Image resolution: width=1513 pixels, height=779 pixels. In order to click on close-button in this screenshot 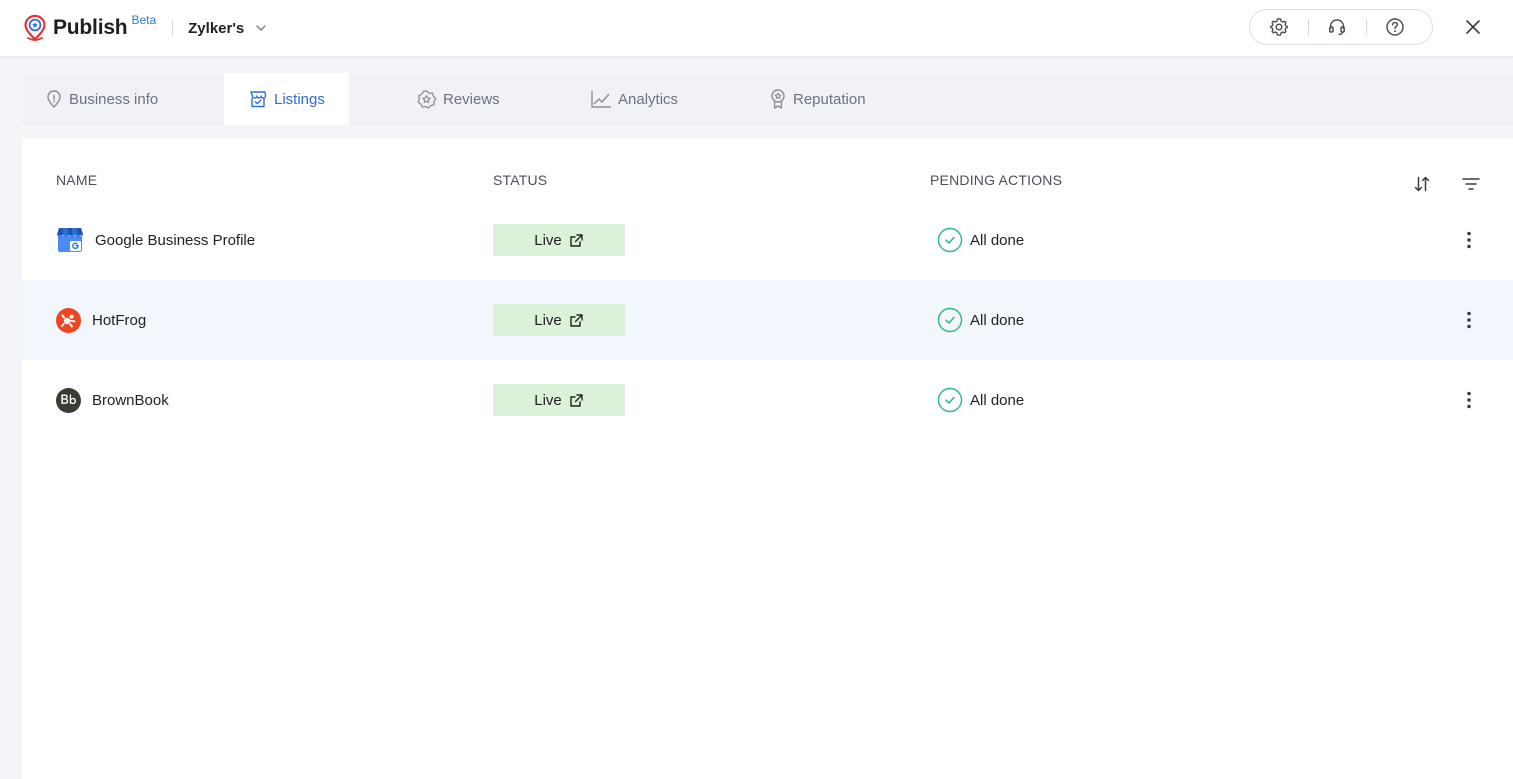, I will do `click(1473, 27)`.